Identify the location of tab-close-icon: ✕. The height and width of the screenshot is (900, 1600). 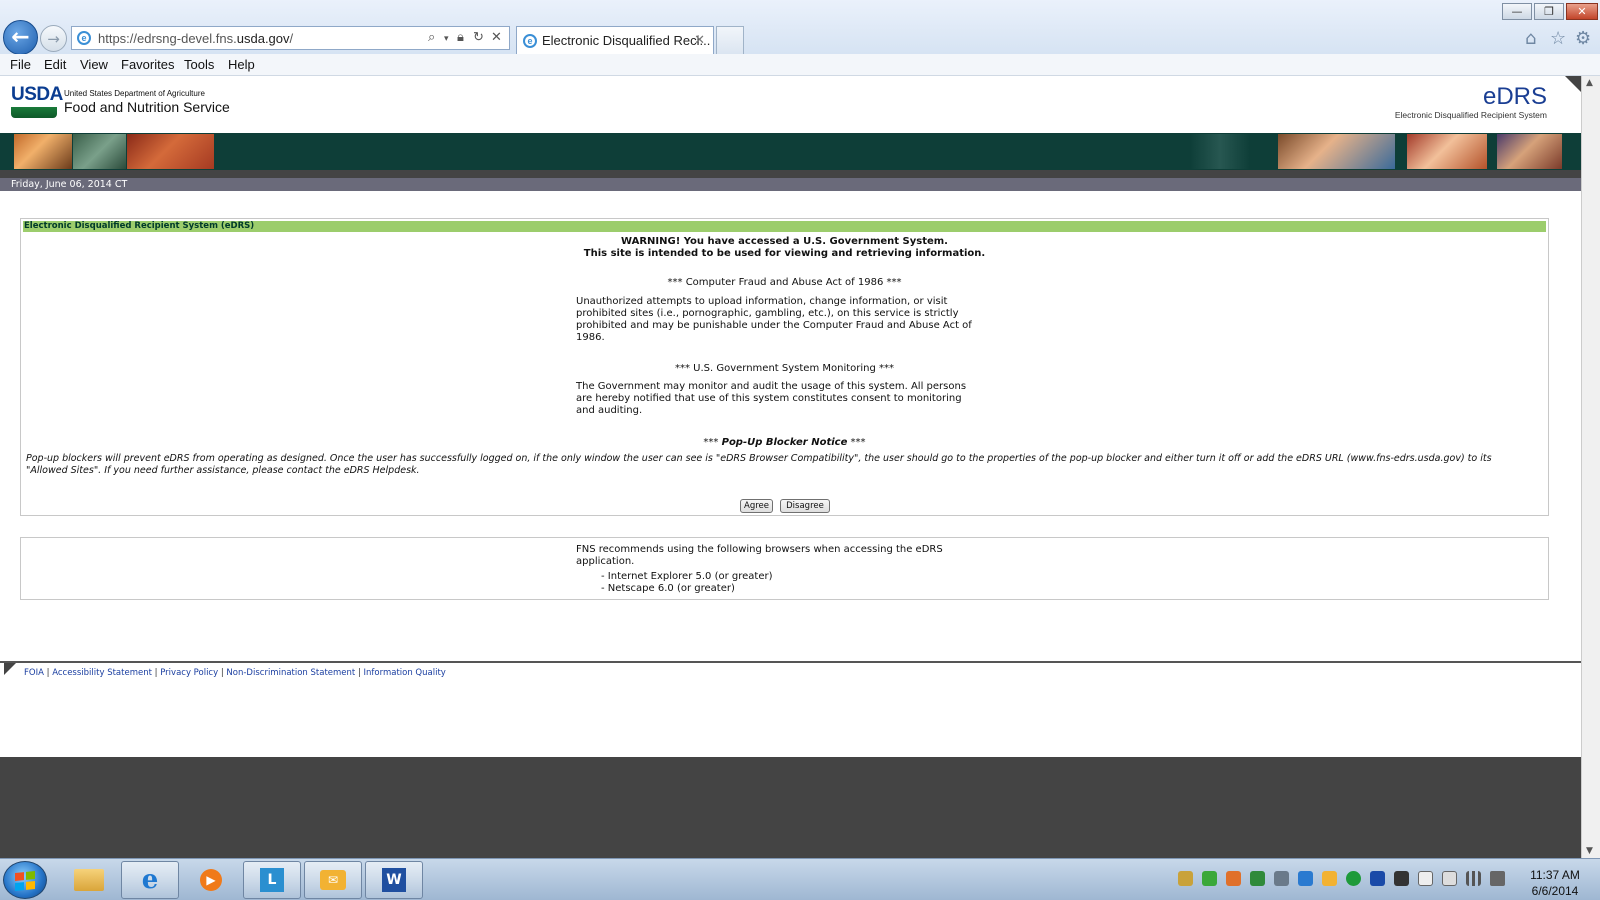
(699, 40).